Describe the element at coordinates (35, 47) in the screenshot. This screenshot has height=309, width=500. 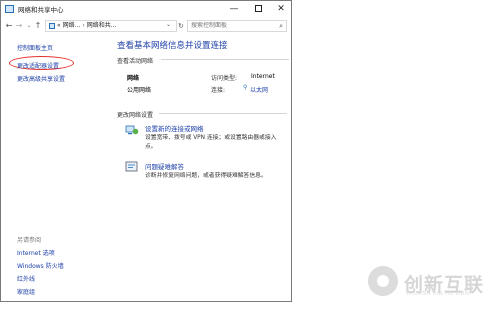
I see `sidebar-link-control-panel-home: 控制面板主页` at that location.